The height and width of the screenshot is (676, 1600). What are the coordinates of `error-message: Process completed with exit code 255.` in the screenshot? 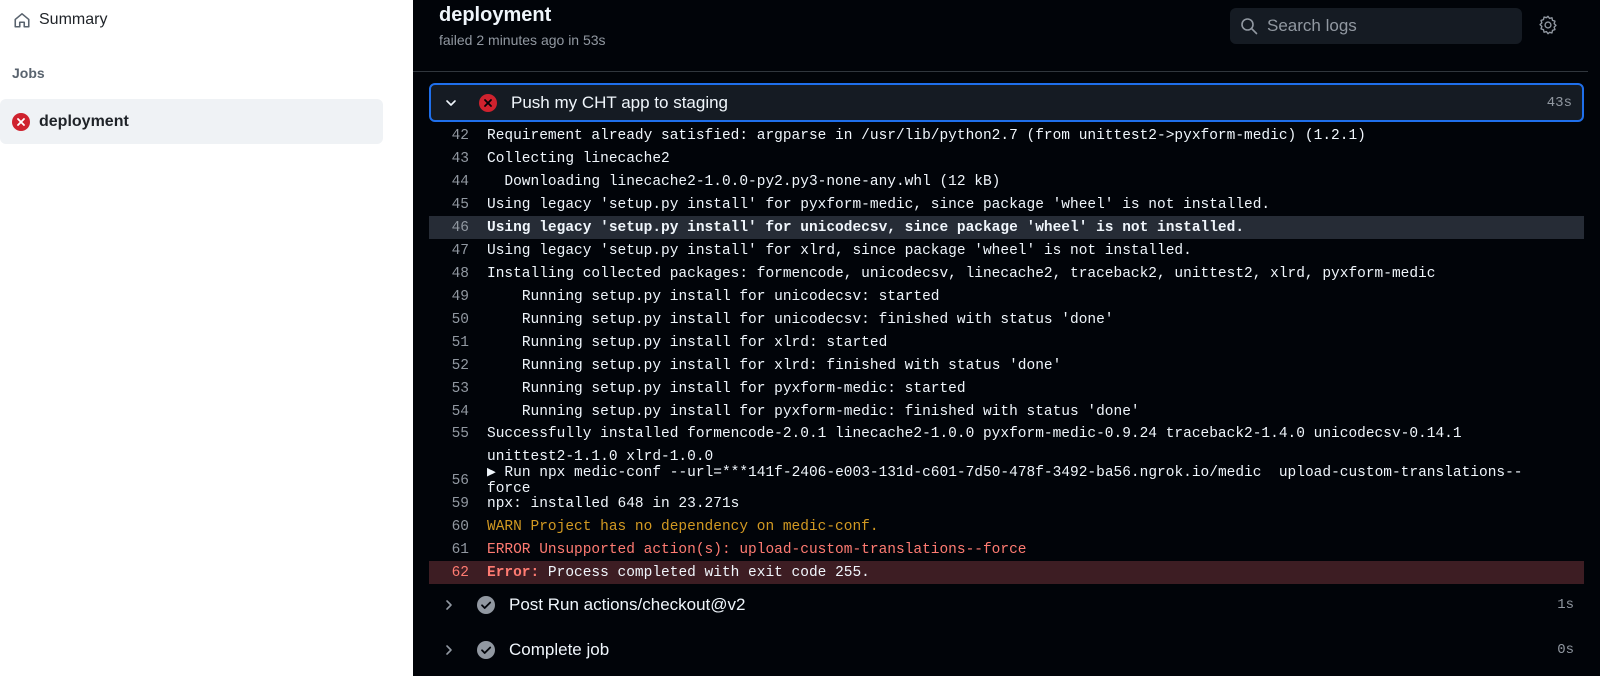 It's located at (704, 572).